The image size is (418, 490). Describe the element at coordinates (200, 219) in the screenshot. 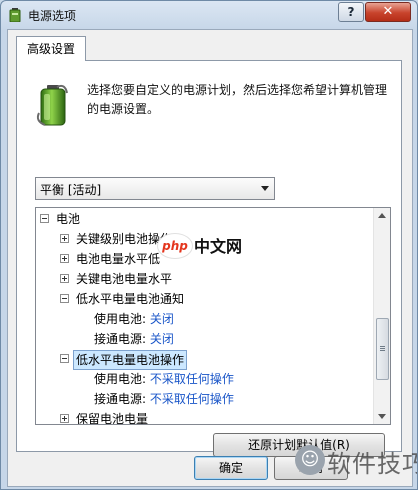

I see `tree-item-battery: 电池` at that location.